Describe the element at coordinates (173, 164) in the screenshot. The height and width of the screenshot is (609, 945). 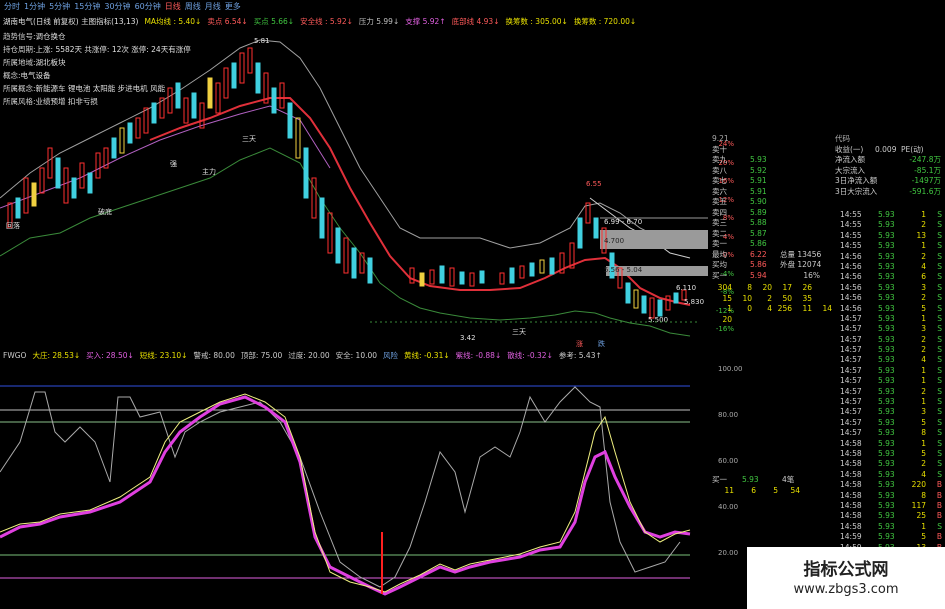
I see `label-qiang: 强` at that location.